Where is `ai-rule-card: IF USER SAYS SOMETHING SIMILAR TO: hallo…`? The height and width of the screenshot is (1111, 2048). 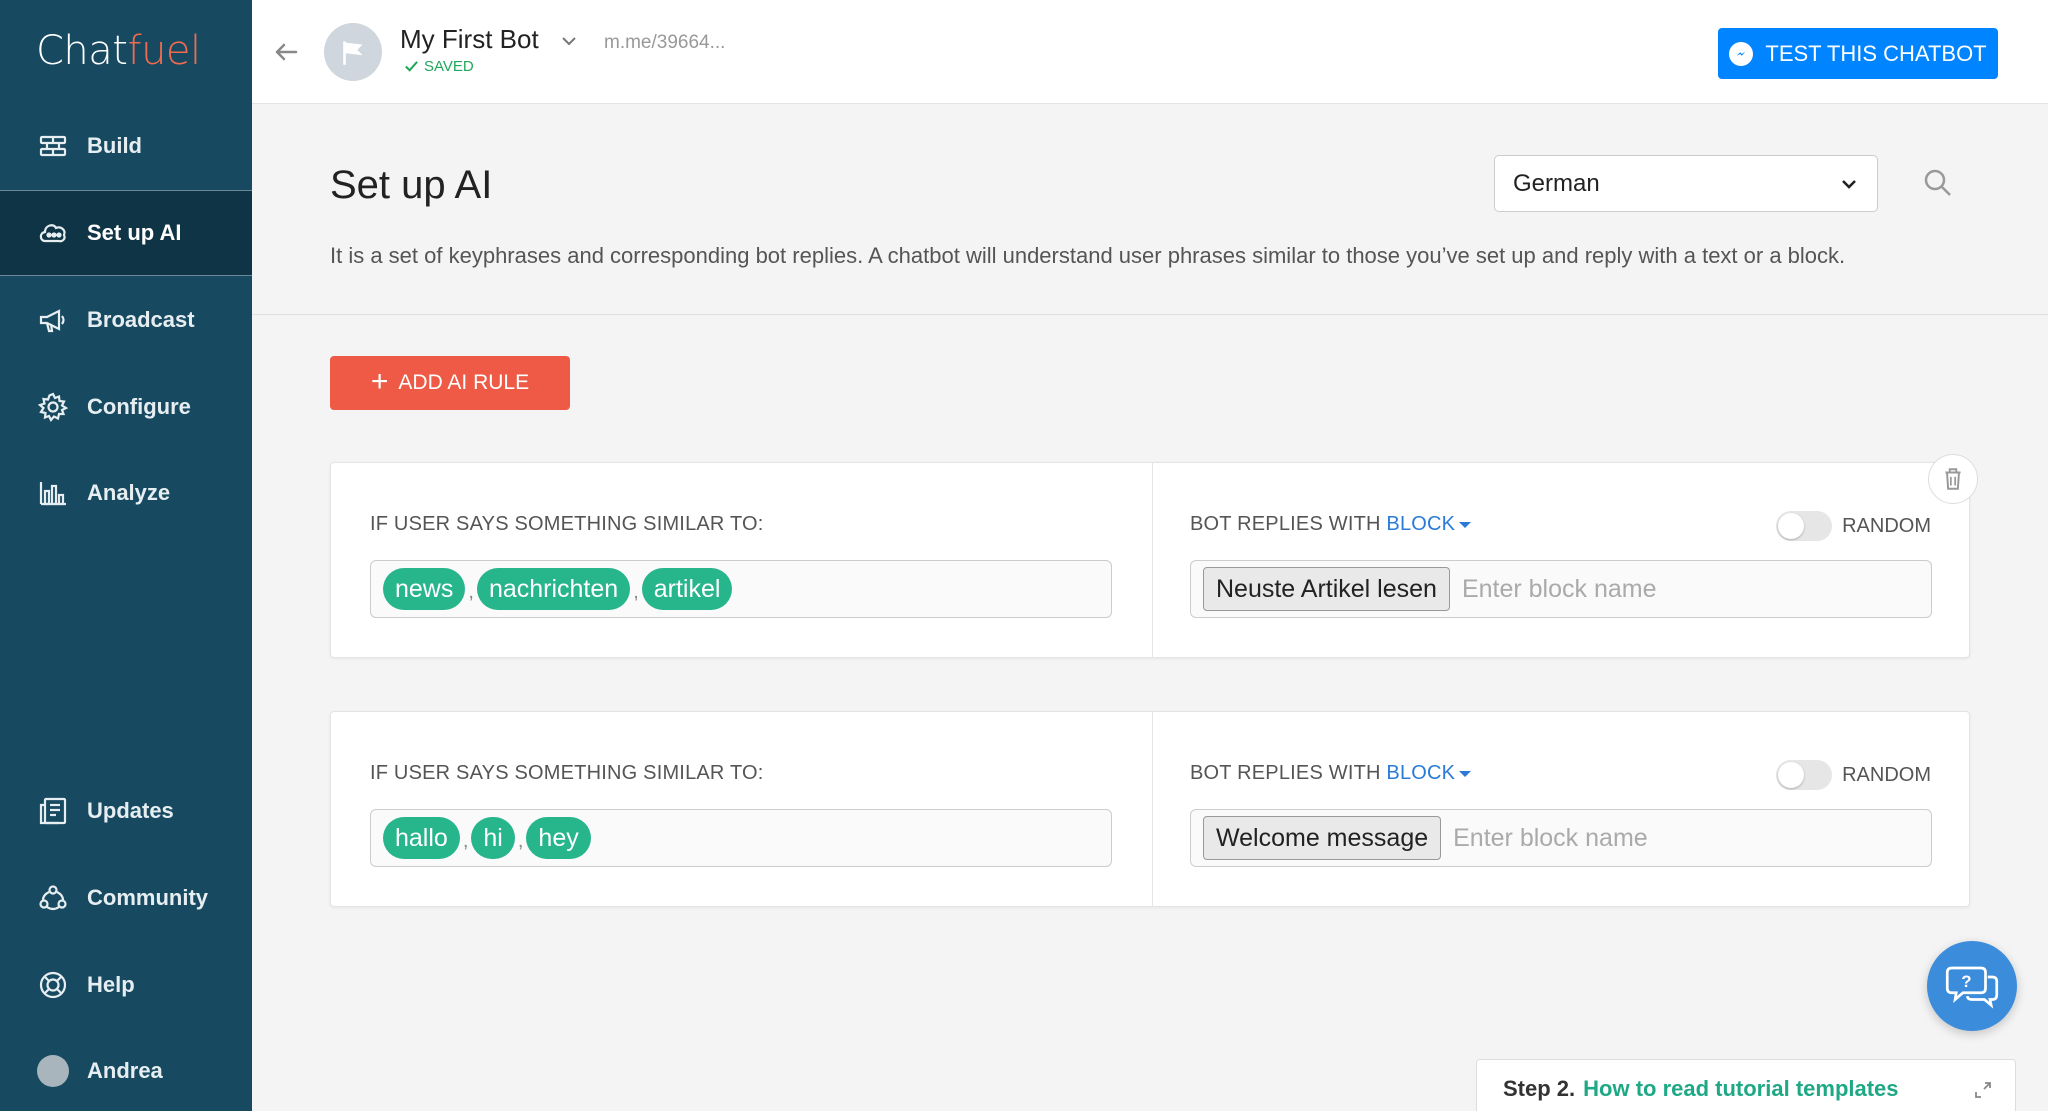
ai-rule-card: IF USER SAYS SOMETHING SIMILAR TO: hallo… is located at coordinates (1150, 809).